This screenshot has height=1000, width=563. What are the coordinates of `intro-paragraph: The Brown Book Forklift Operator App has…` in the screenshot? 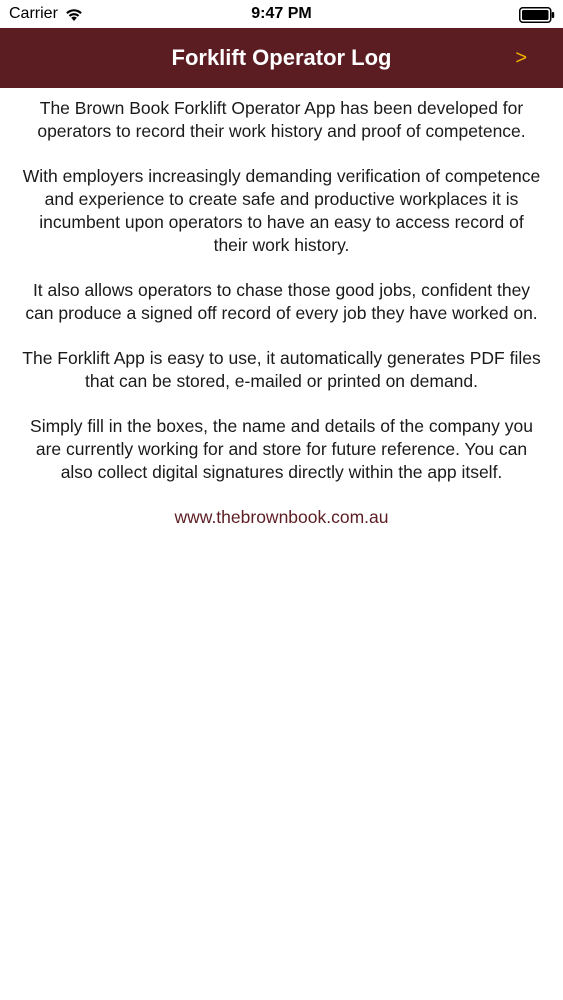 It's located at (281, 119).